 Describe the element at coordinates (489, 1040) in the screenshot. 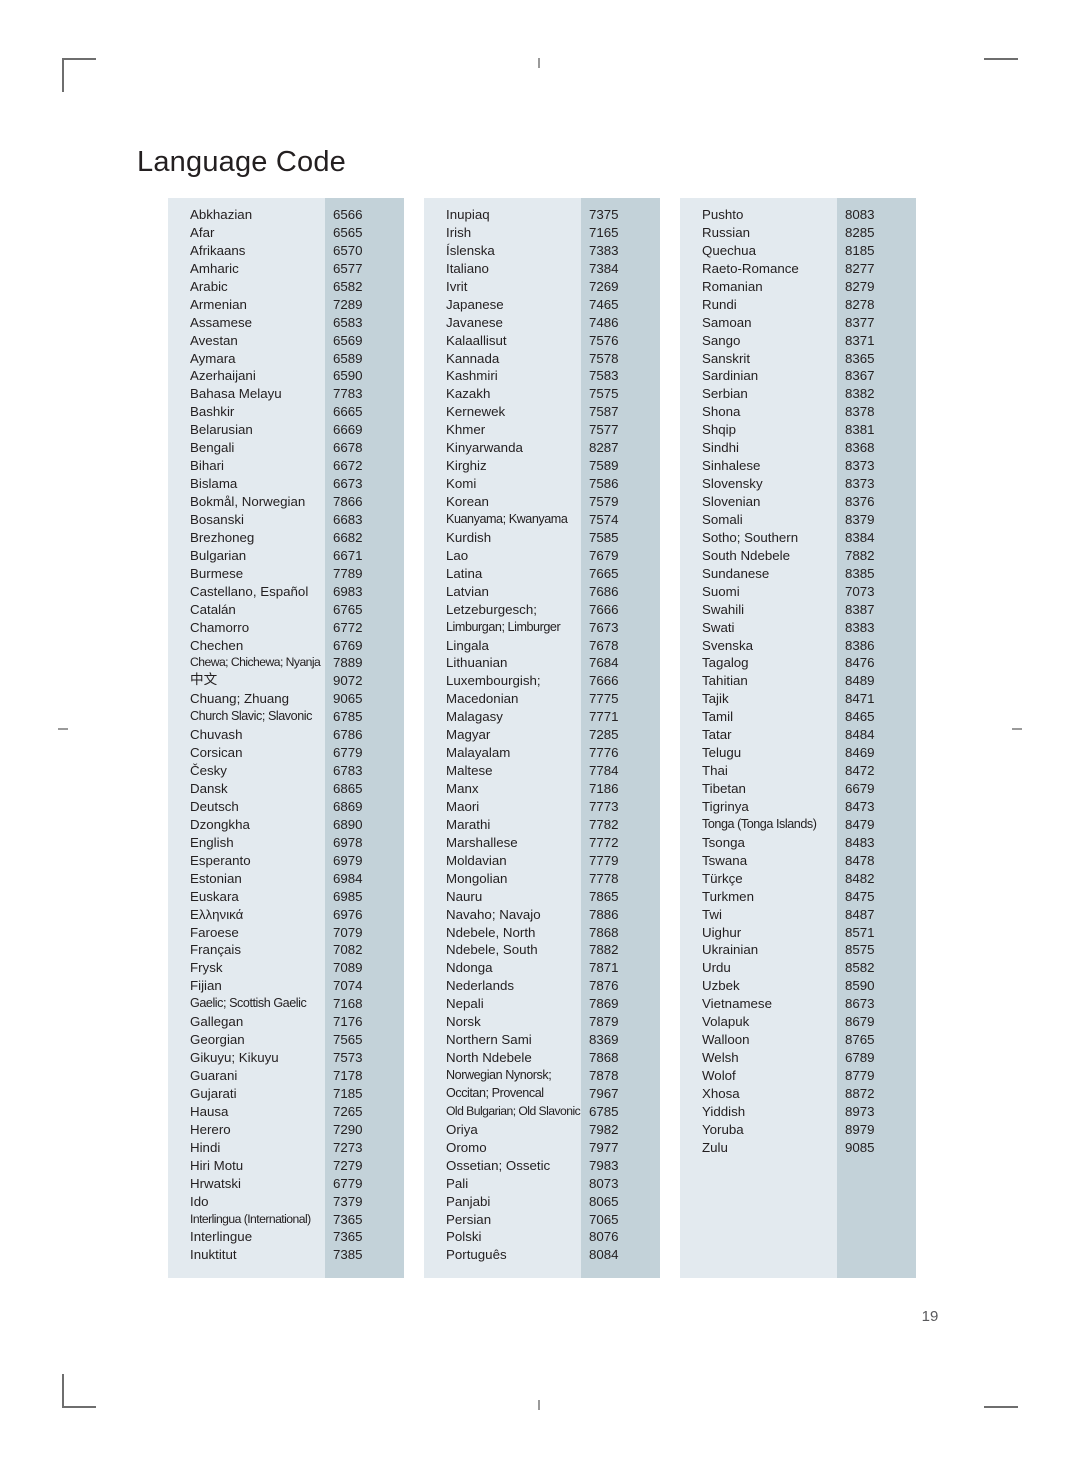

I see `language-name: Northern Sami` at that location.